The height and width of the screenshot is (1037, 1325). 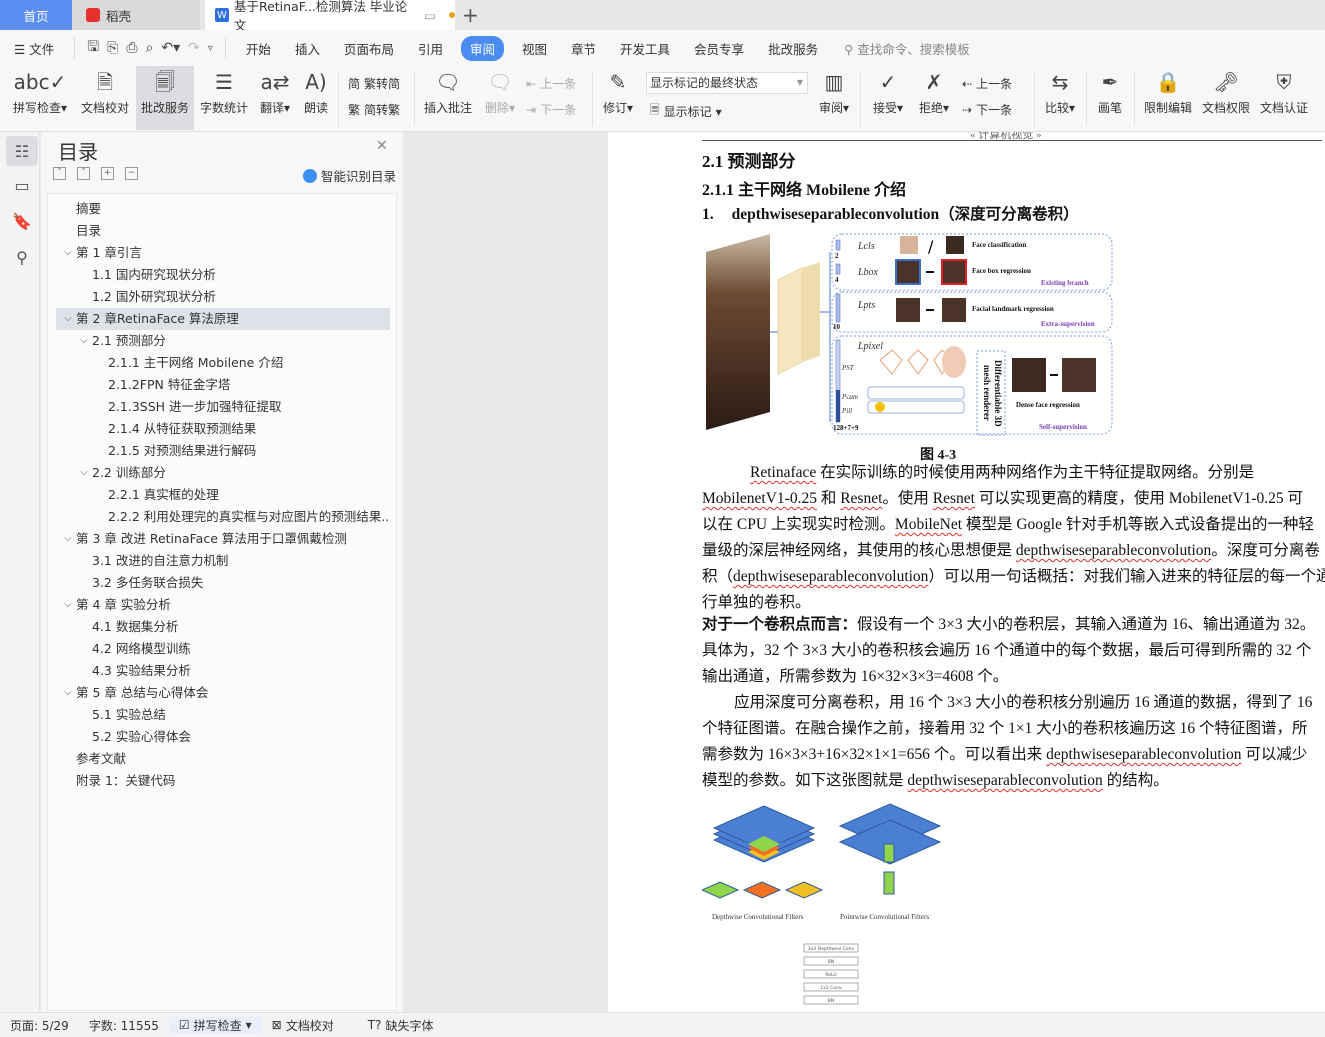 What do you see at coordinates (645, 48) in the screenshot?
I see `ribbon-tab: 开发工具` at bounding box center [645, 48].